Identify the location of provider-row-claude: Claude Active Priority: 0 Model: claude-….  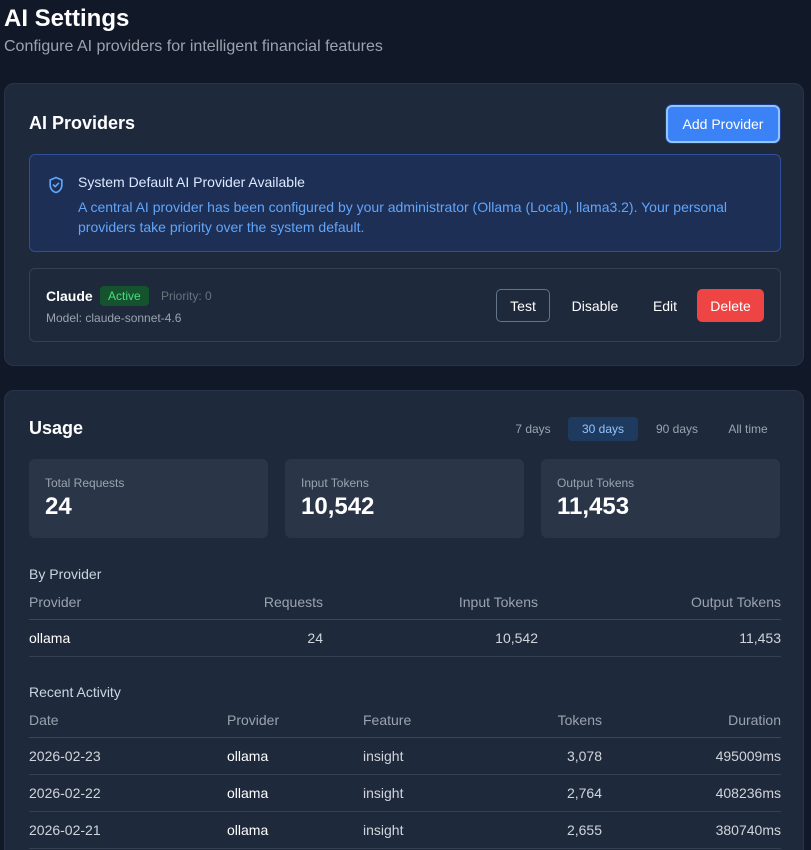
(405, 305).